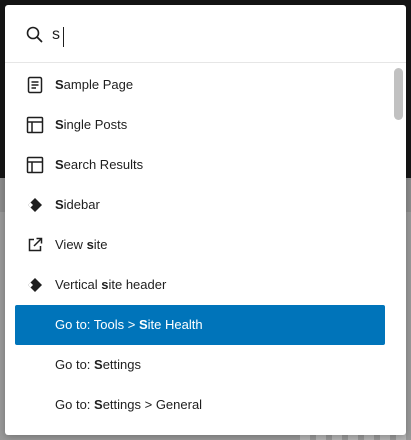  I want to click on result-sample-page: Sample Page, so click(200, 85).